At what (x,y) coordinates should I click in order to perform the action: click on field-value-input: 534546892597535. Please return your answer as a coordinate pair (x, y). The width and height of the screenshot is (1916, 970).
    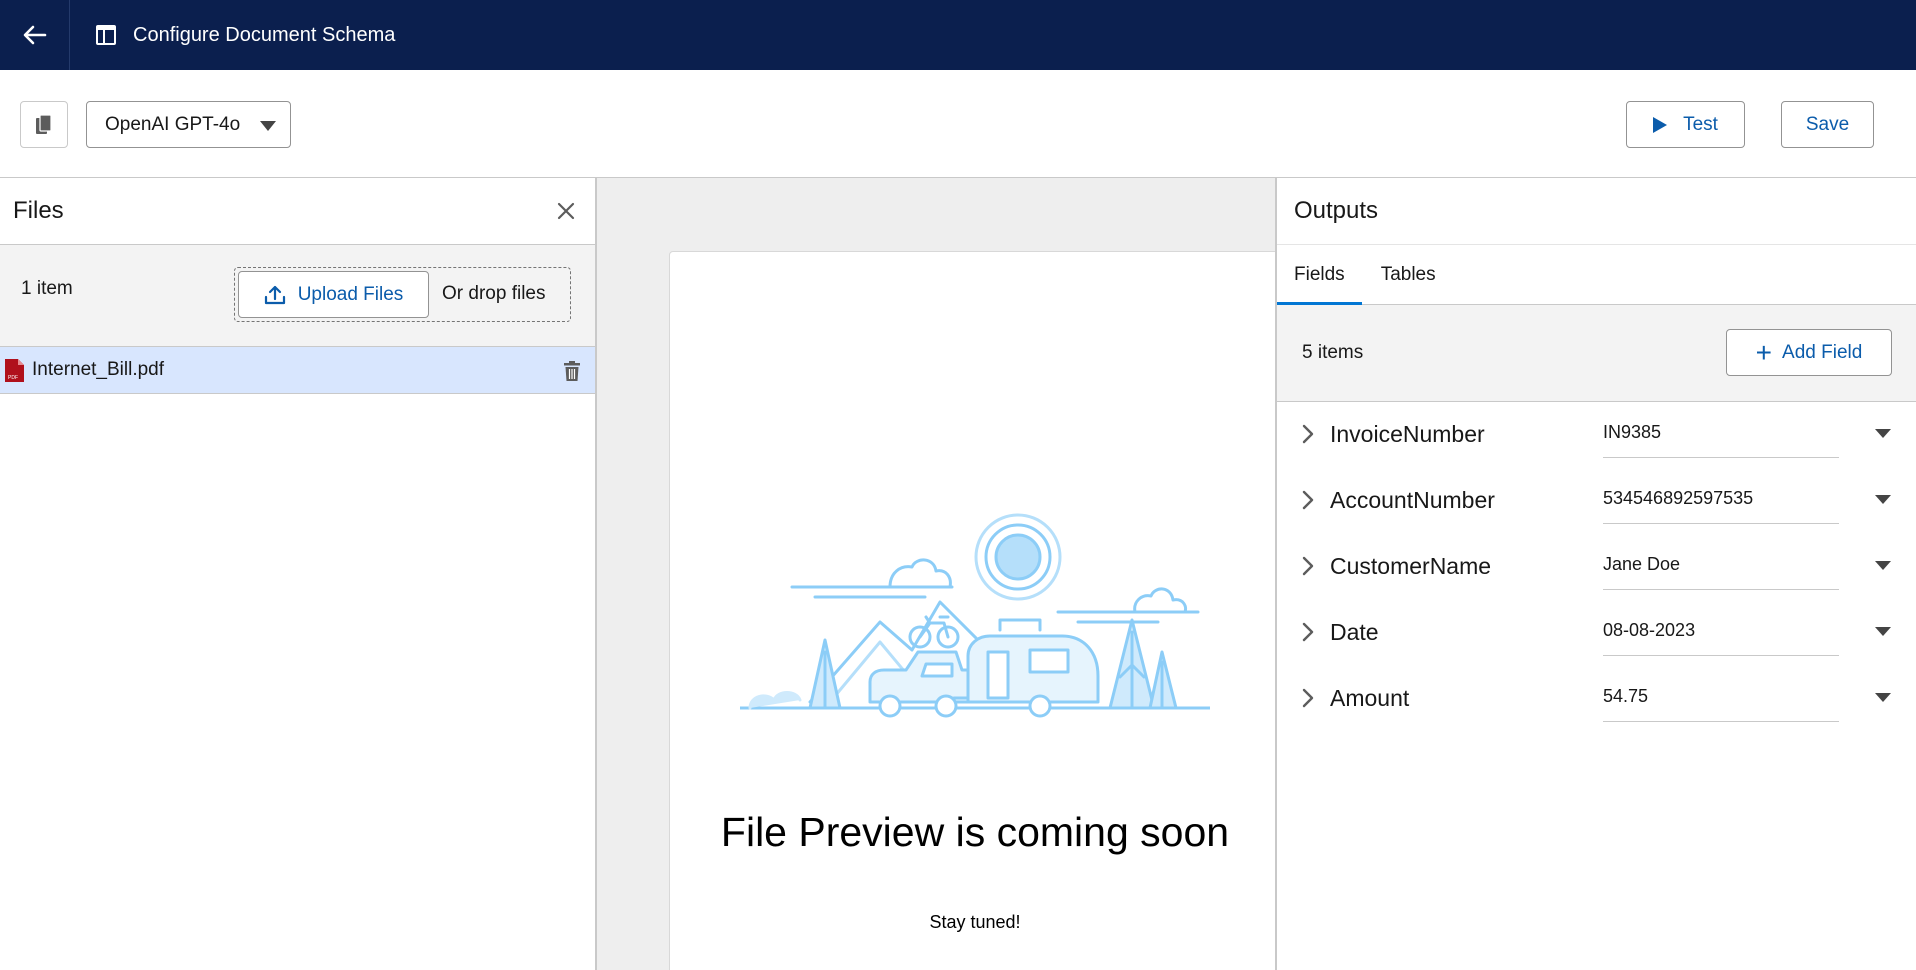
    Looking at the image, I should click on (1721, 505).